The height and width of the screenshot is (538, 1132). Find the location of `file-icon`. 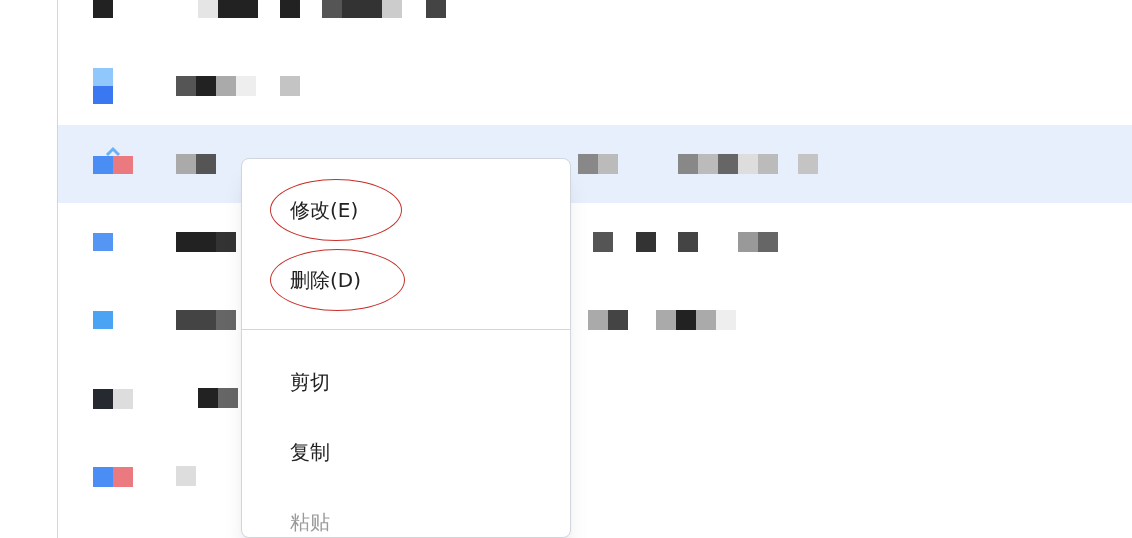

file-icon is located at coordinates (103, 86).